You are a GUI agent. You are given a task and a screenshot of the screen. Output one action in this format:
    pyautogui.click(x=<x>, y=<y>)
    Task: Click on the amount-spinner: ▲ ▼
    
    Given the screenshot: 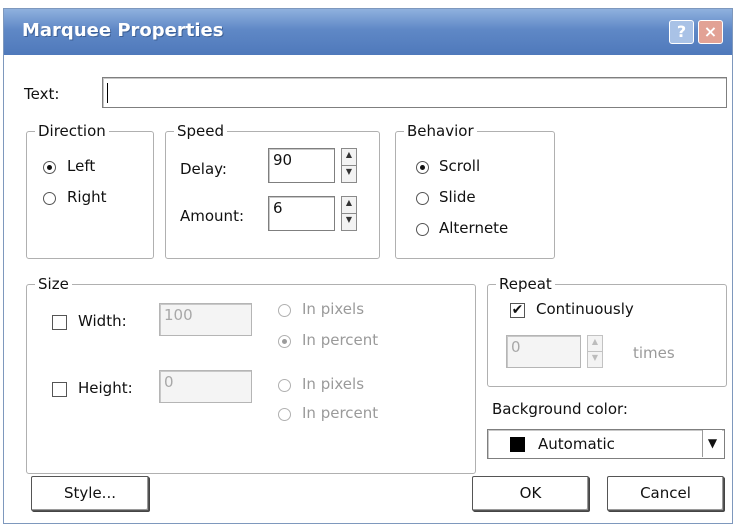 What is the action you would take?
    pyautogui.click(x=349, y=213)
    